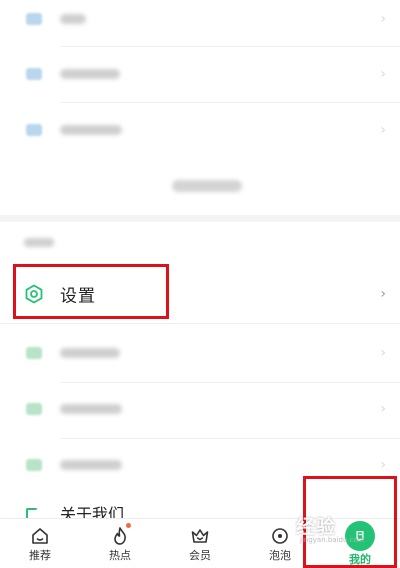 The height and width of the screenshot is (568, 400). Describe the element at coordinates (332, 540) in the screenshot. I see `watermark-url: jingyan.baidu.com` at that location.